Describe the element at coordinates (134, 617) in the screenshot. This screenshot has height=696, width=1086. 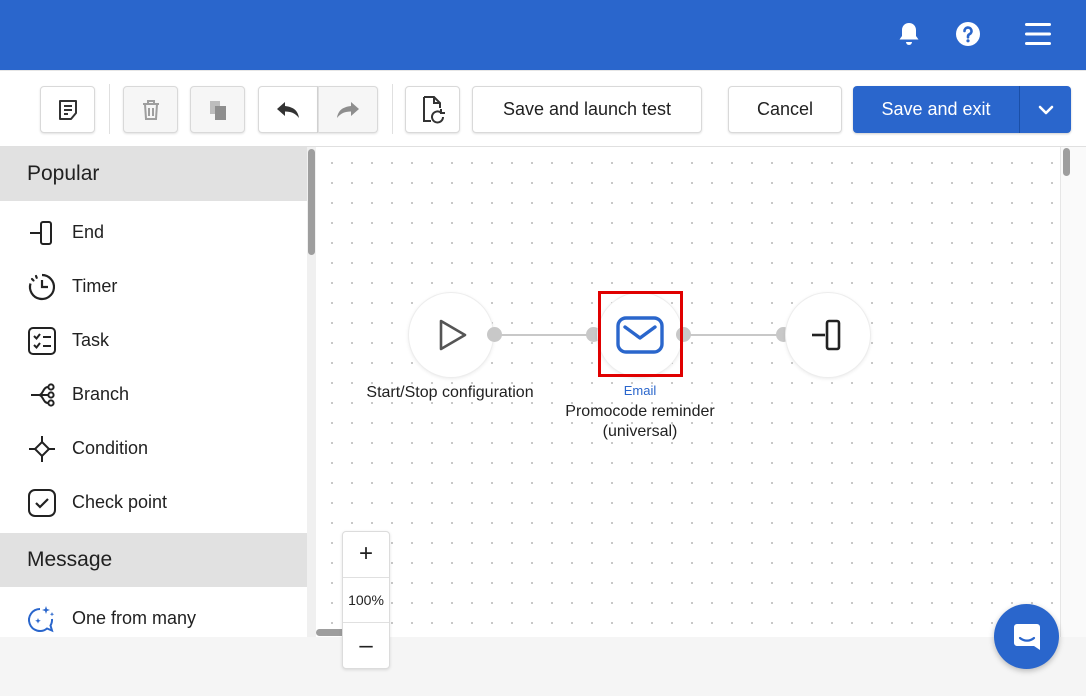
I see `sidebar-item-label: One from many` at that location.